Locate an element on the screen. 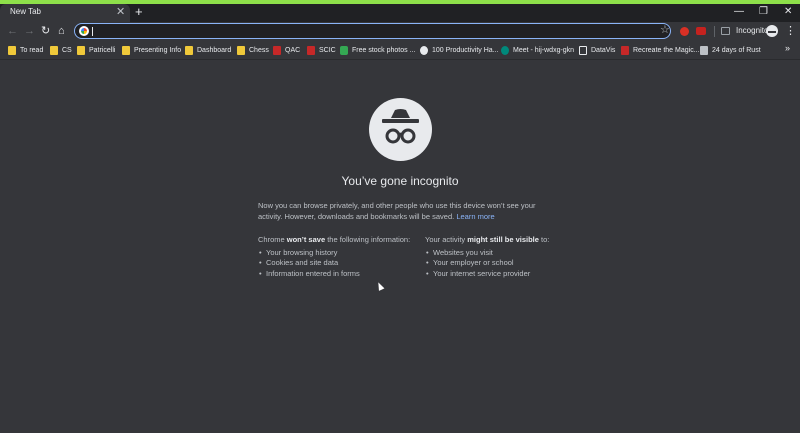 The image size is (800, 433). heading-suffix: the following information: is located at coordinates (368, 239).